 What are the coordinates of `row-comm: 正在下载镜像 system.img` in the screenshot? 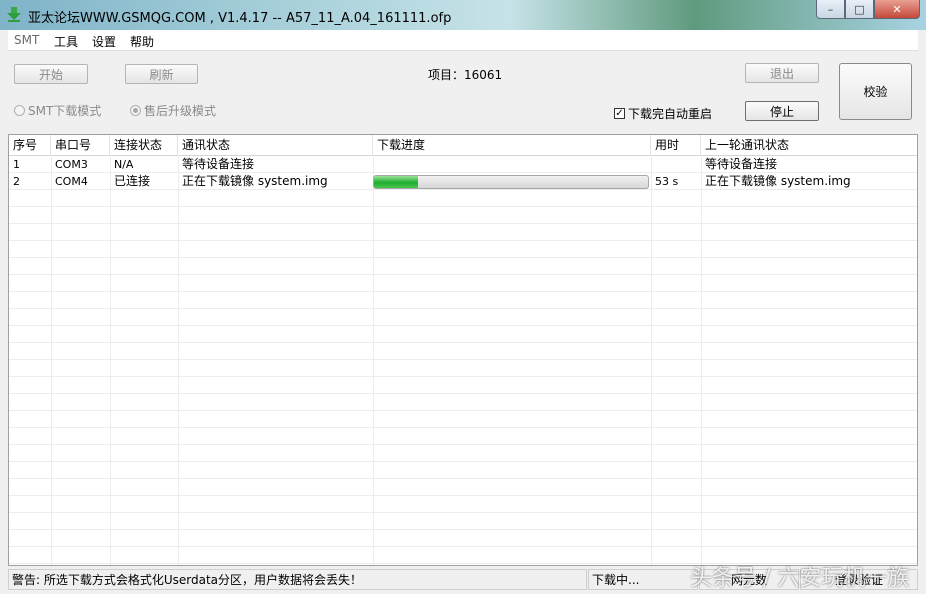 It's located at (255, 181).